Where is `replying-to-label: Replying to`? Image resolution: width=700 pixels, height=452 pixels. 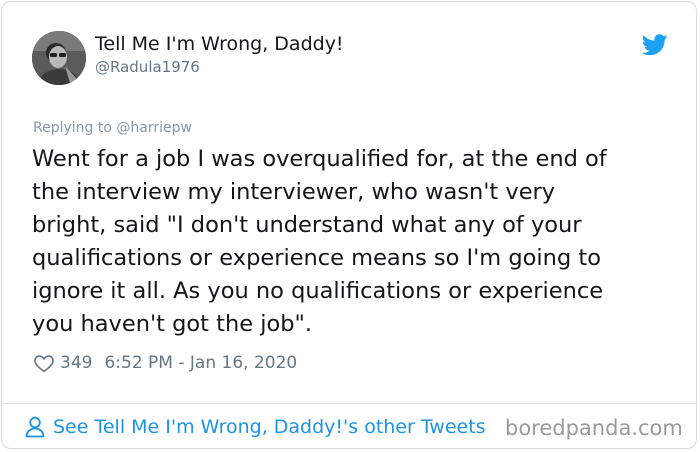
replying-to-label: Replying to is located at coordinates (75, 128).